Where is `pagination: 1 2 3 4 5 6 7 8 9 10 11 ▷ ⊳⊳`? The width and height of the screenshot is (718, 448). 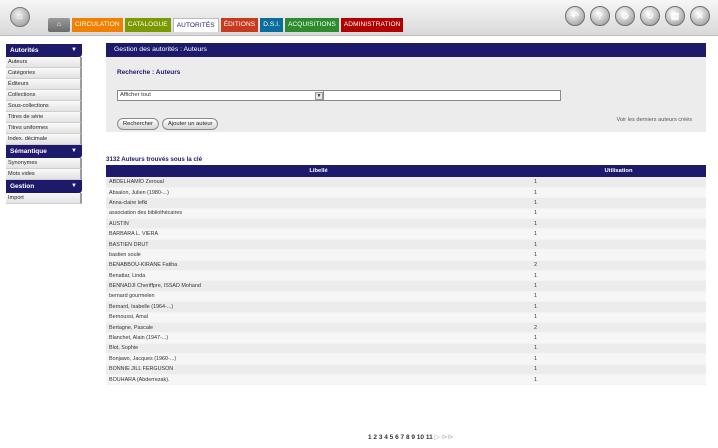
pagination: 1 2 3 4 5 6 7 8 9 10 11 ▷ ⊳⊳ is located at coordinates (410, 437).